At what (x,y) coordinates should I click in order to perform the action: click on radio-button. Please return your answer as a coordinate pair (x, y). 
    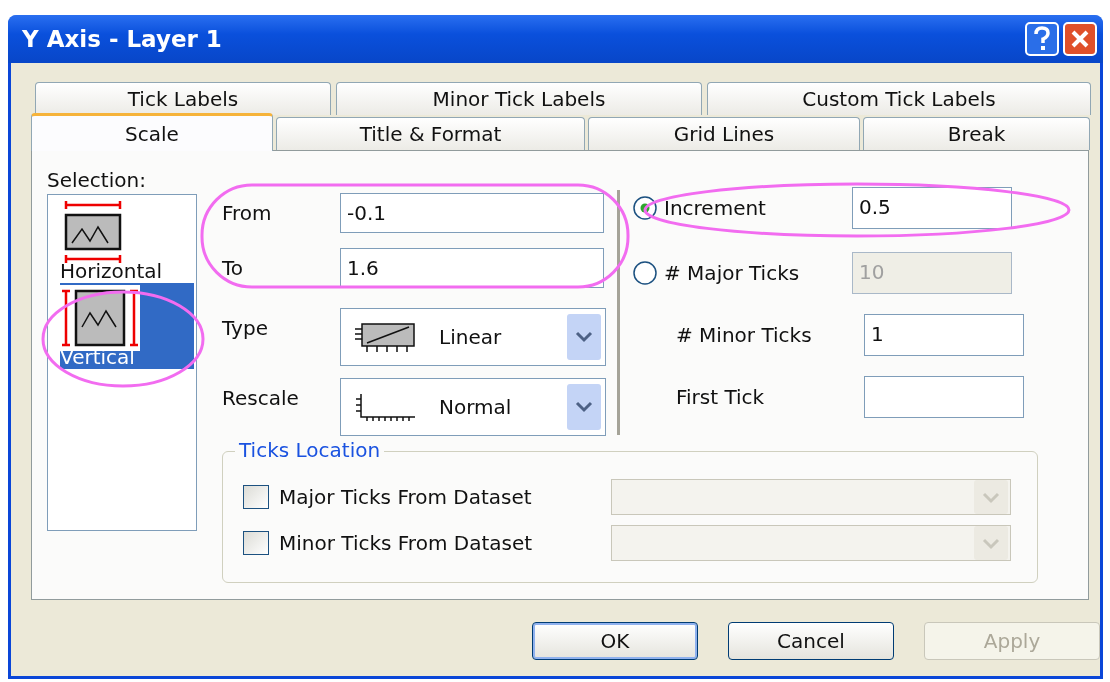
    Looking at the image, I should click on (645, 208).